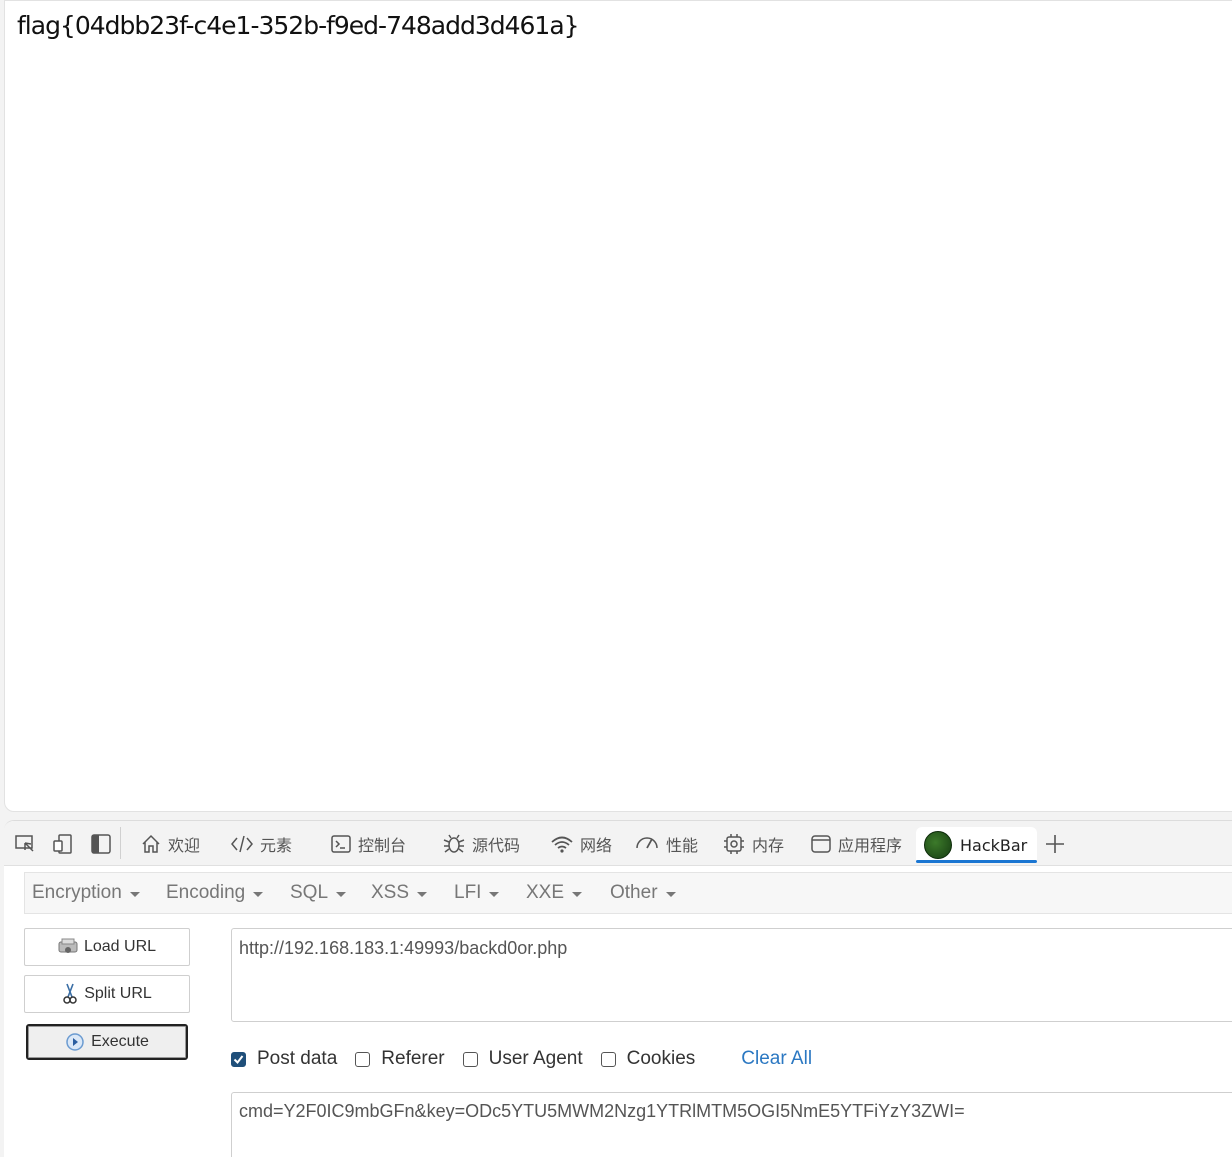 This screenshot has height=1157, width=1232. Describe the element at coordinates (413, 1058) in the screenshot. I see `referer-label: Referer` at that location.